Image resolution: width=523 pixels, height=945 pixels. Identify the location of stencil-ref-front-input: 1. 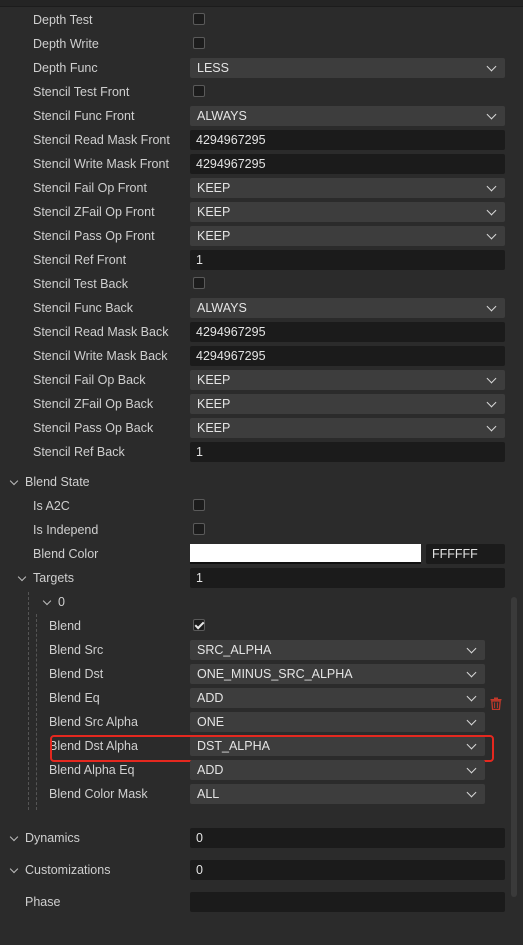
(347, 260).